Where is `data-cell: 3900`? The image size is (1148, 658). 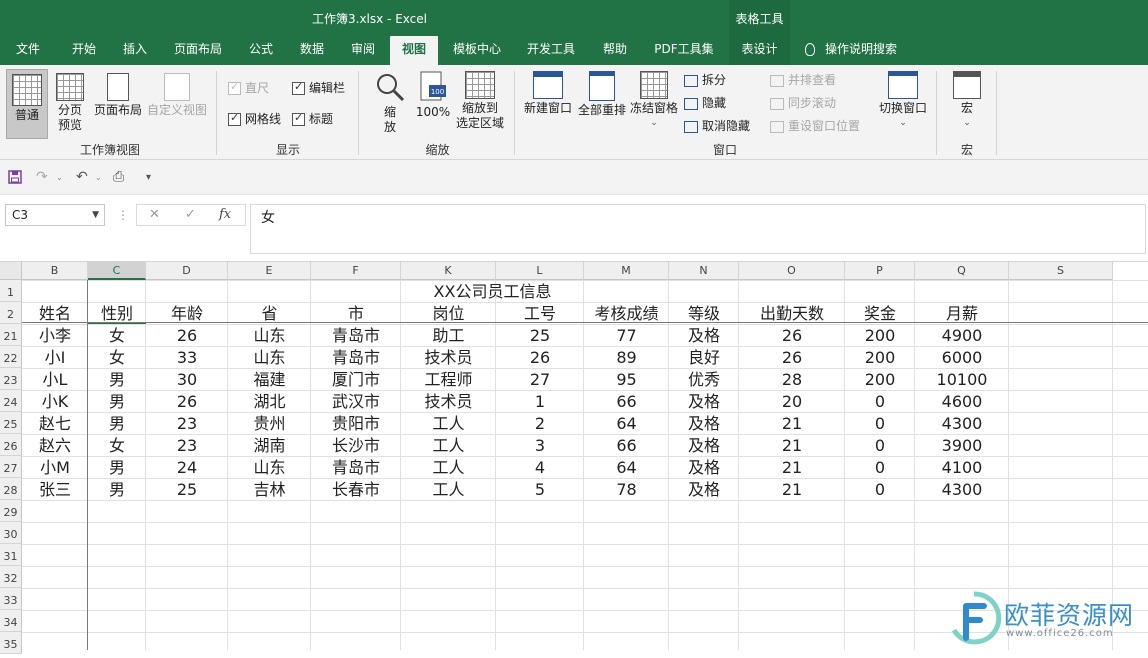 data-cell: 3900 is located at coordinates (962, 445).